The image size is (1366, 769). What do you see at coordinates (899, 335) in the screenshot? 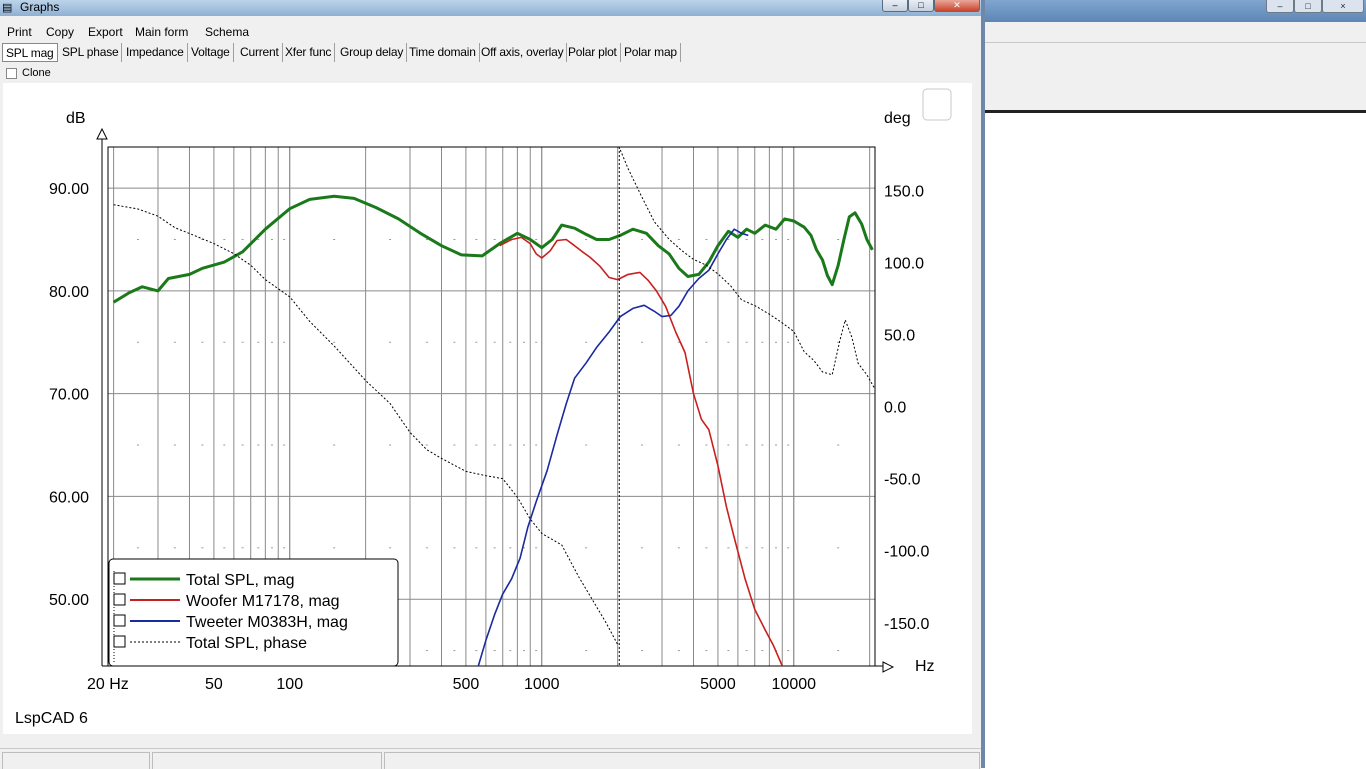
I see `y2-tick-label: 50.0` at bounding box center [899, 335].